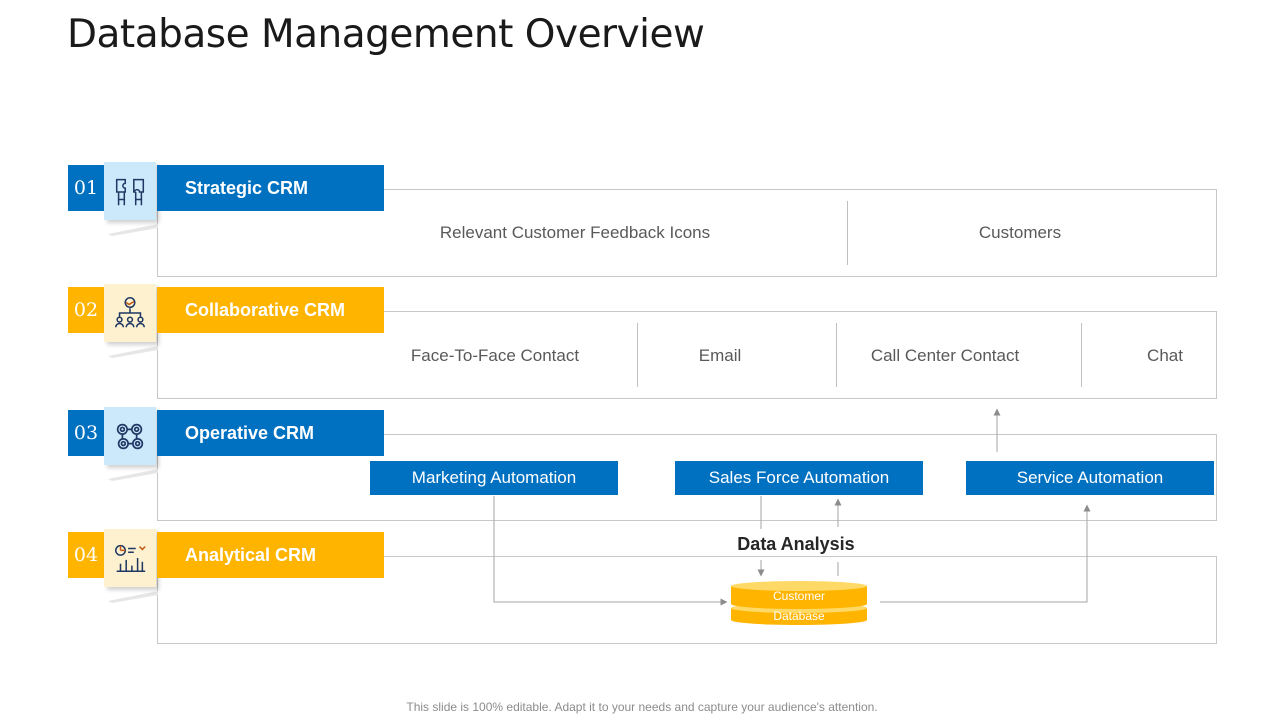 The width and height of the screenshot is (1280, 720). Describe the element at coordinates (985, 553) in the screenshot. I see `database-to-service-arrow` at that location.